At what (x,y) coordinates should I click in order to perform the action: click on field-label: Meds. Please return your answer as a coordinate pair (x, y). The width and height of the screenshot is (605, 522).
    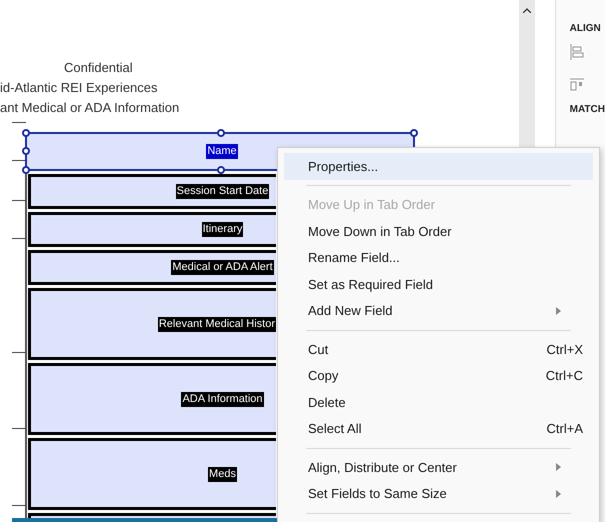
    Looking at the image, I should click on (222, 474).